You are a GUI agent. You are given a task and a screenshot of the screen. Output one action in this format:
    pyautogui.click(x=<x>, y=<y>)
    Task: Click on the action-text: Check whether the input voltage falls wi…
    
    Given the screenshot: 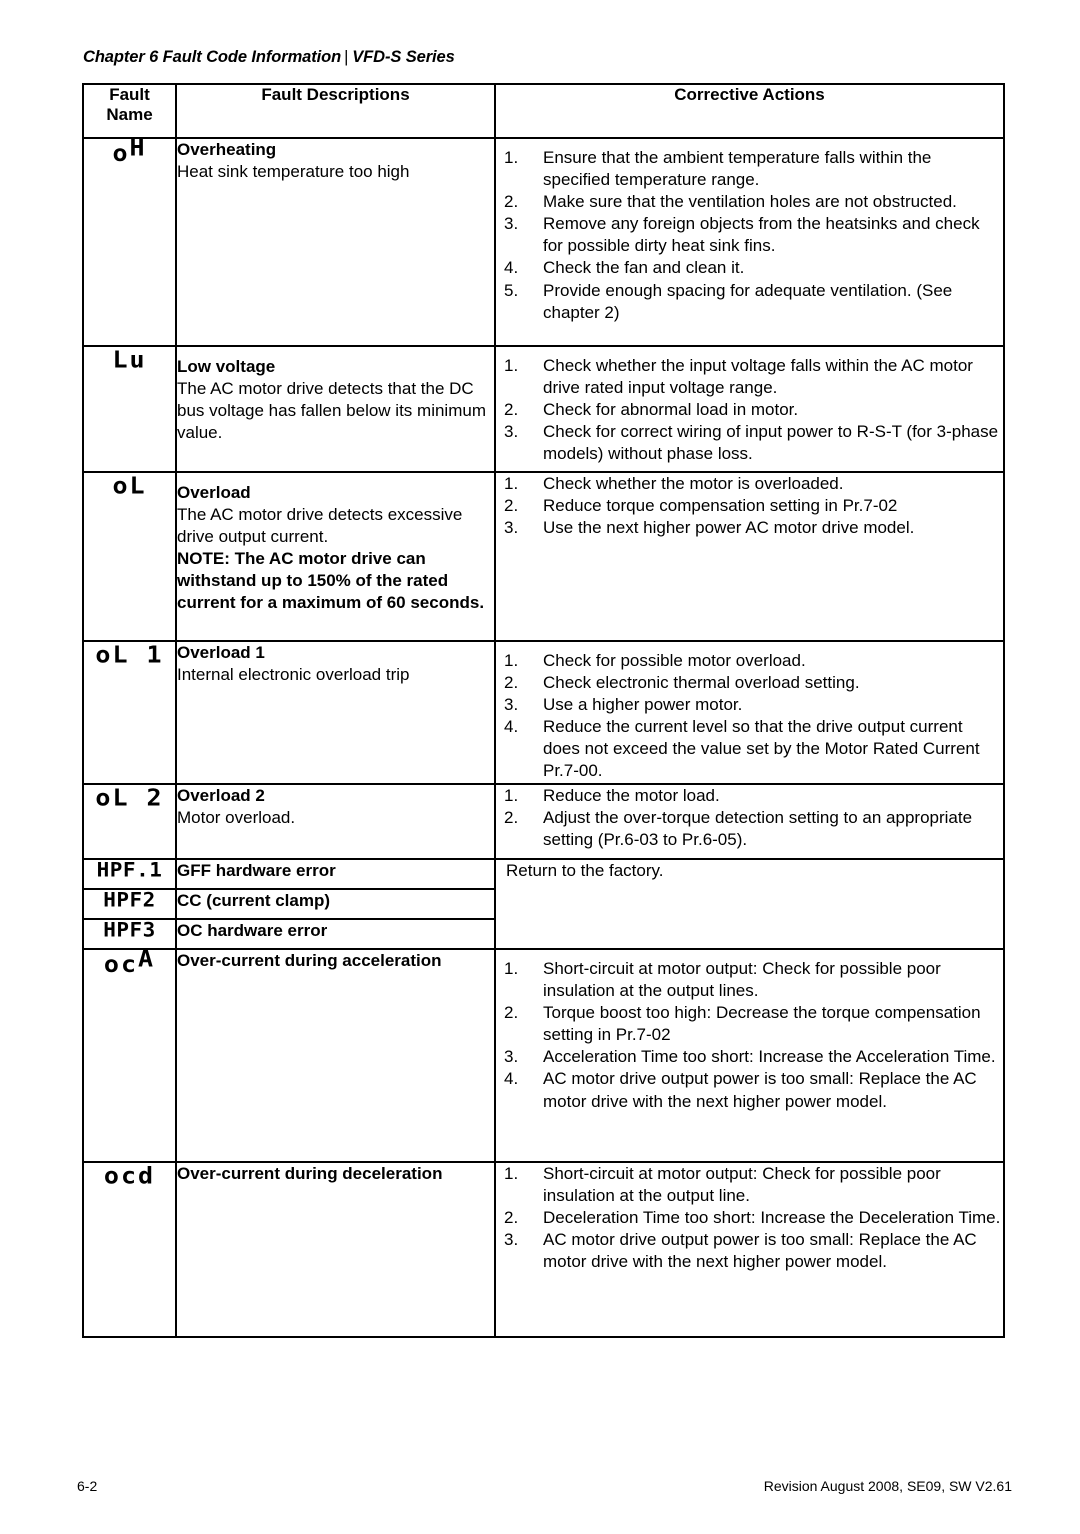 What is the action you would take?
    pyautogui.click(x=758, y=377)
    